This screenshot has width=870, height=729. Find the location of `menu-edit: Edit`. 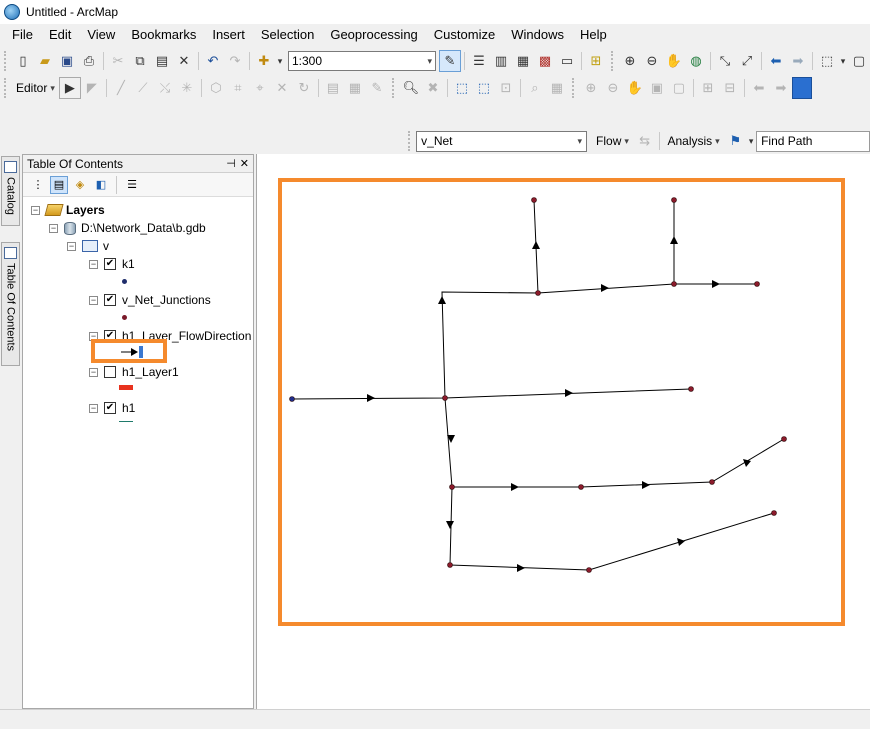

menu-edit: Edit is located at coordinates (60, 35).